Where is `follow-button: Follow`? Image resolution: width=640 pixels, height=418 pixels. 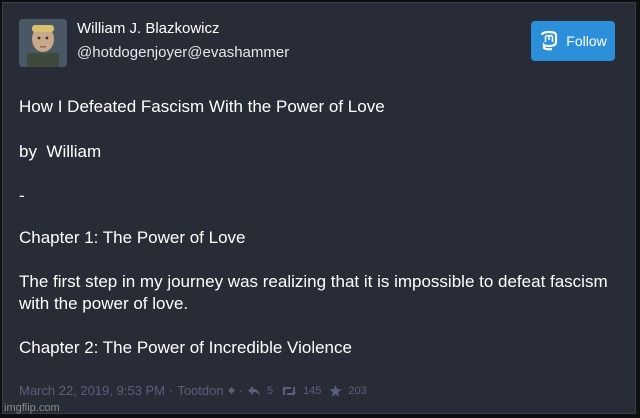
follow-button: Follow is located at coordinates (573, 41).